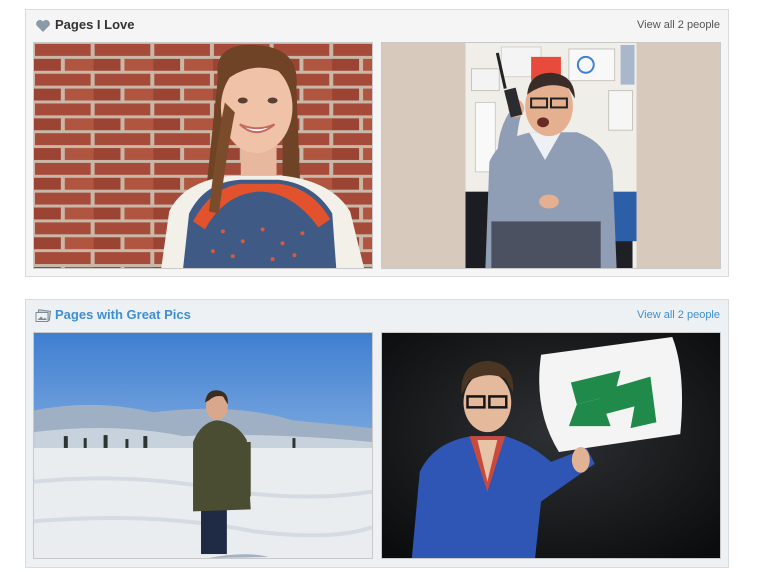 The height and width of the screenshot is (572, 769). What do you see at coordinates (95, 24) in the screenshot?
I see `section-title: Pages I Love` at bounding box center [95, 24].